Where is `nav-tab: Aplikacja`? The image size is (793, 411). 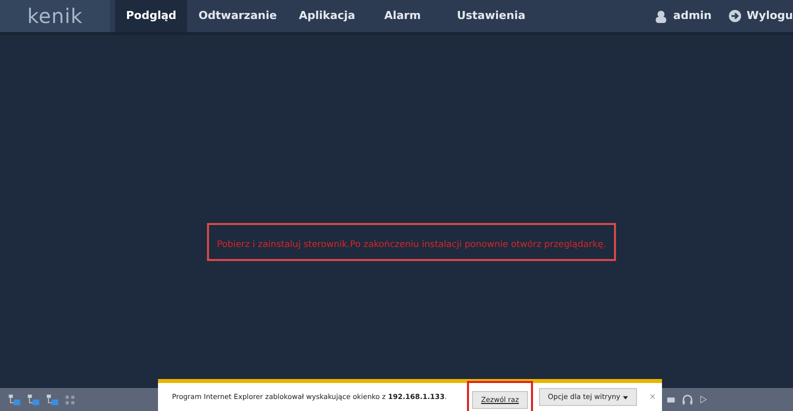
nav-tab: Aplikacja is located at coordinates (327, 16).